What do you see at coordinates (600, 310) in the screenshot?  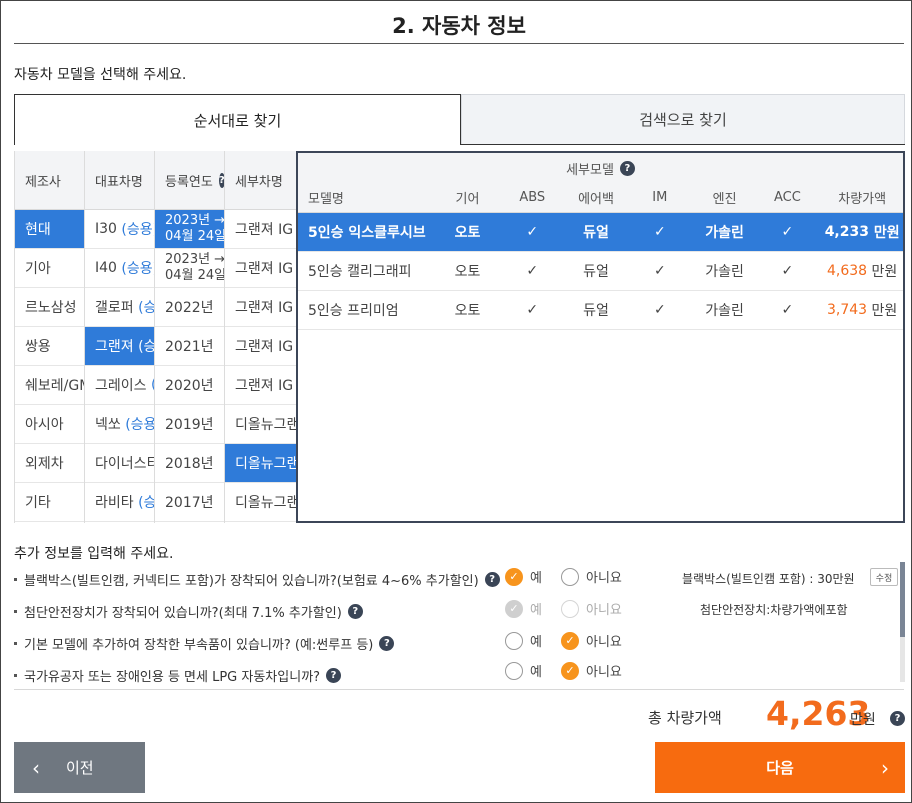 I see `submodel-row: 5인승 프리미엄 오토 ✓ 듀얼 ✓ 가솔린 ✓ 3,743 만원` at bounding box center [600, 310].